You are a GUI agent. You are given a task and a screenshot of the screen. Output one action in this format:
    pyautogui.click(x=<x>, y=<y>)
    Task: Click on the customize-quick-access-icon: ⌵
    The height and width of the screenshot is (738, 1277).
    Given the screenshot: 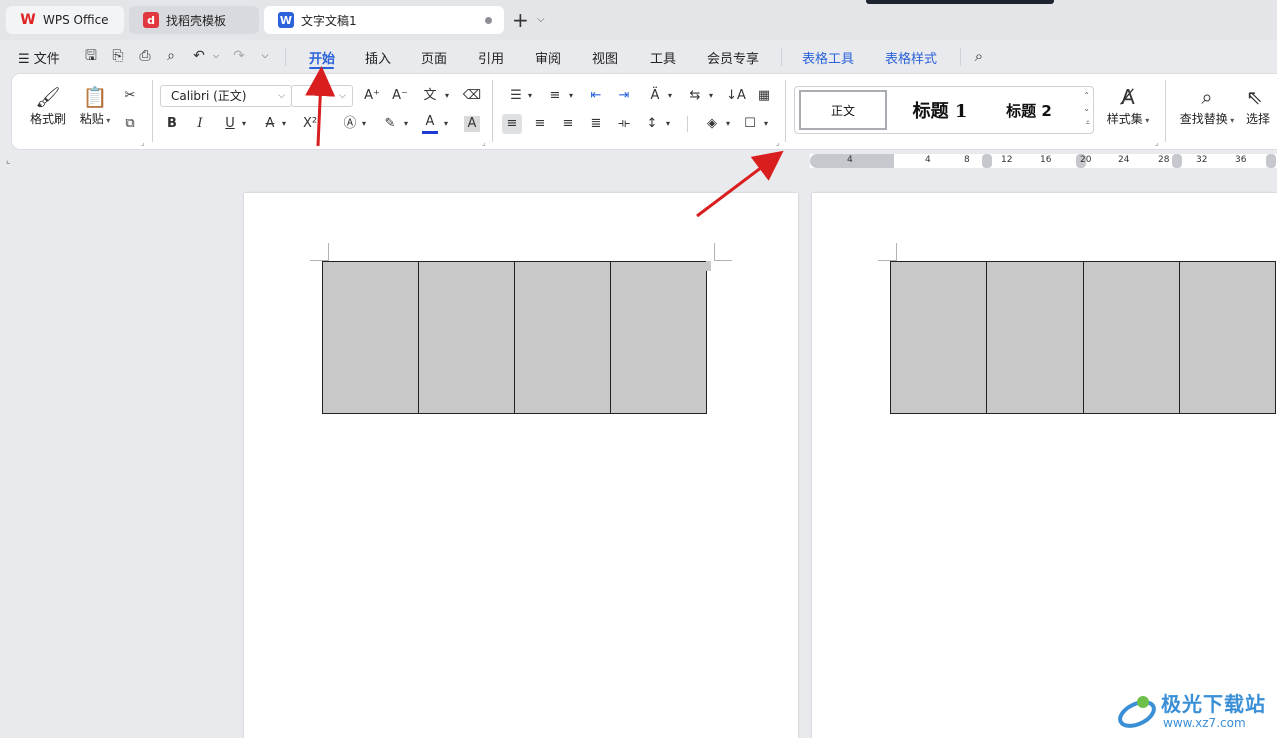 What is the action you would take?
    pyautogui.click(x=265, y=56)
    